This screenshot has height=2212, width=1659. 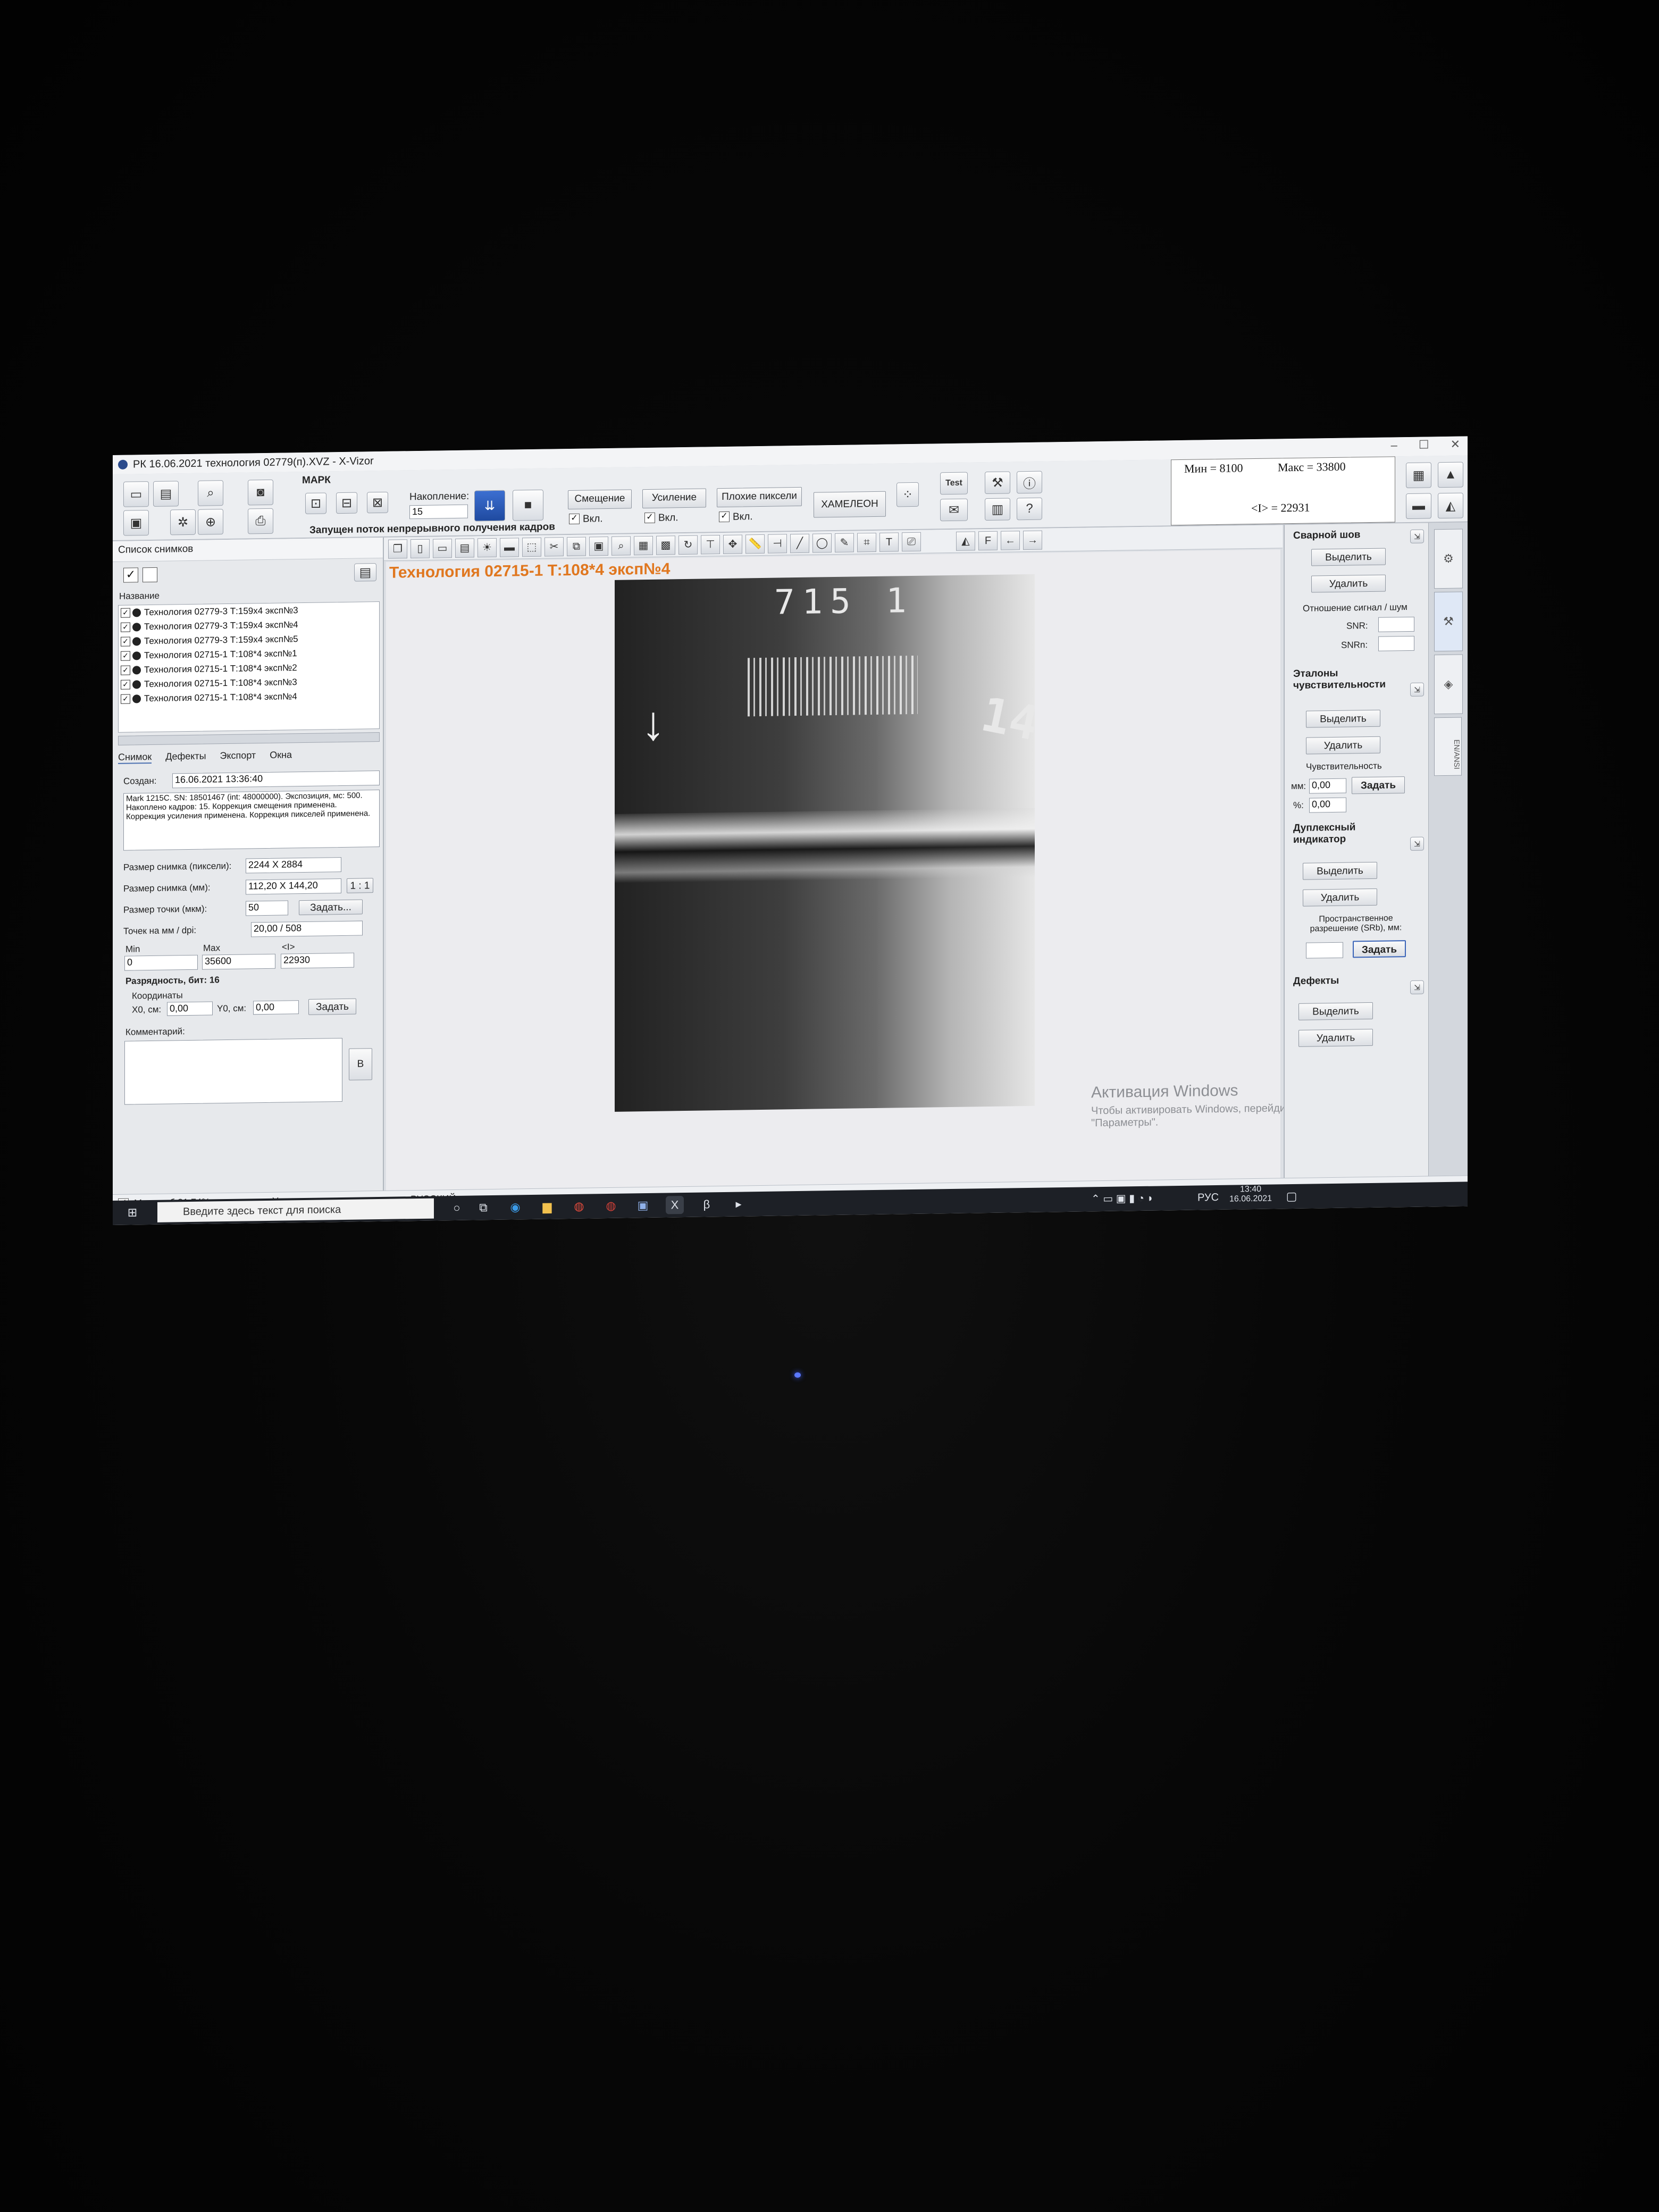 What do you see at coordinates (1450, 505) in the screenshot?
I see `histogram-view-4-icon: ◭` at bounding box center [1450, 505].